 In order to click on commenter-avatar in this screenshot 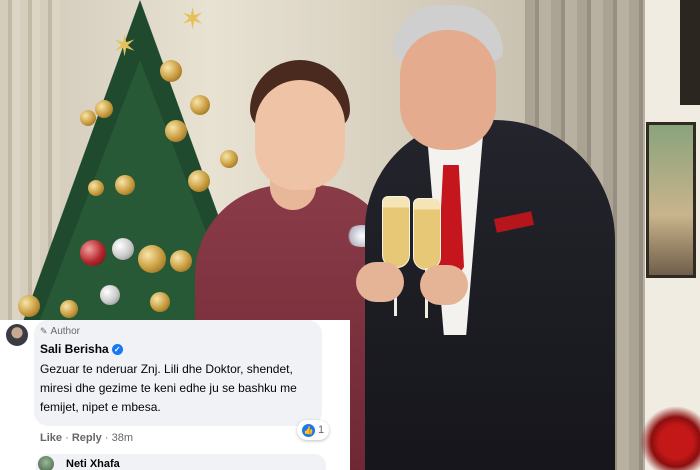, I will do `click(17, 335)`.